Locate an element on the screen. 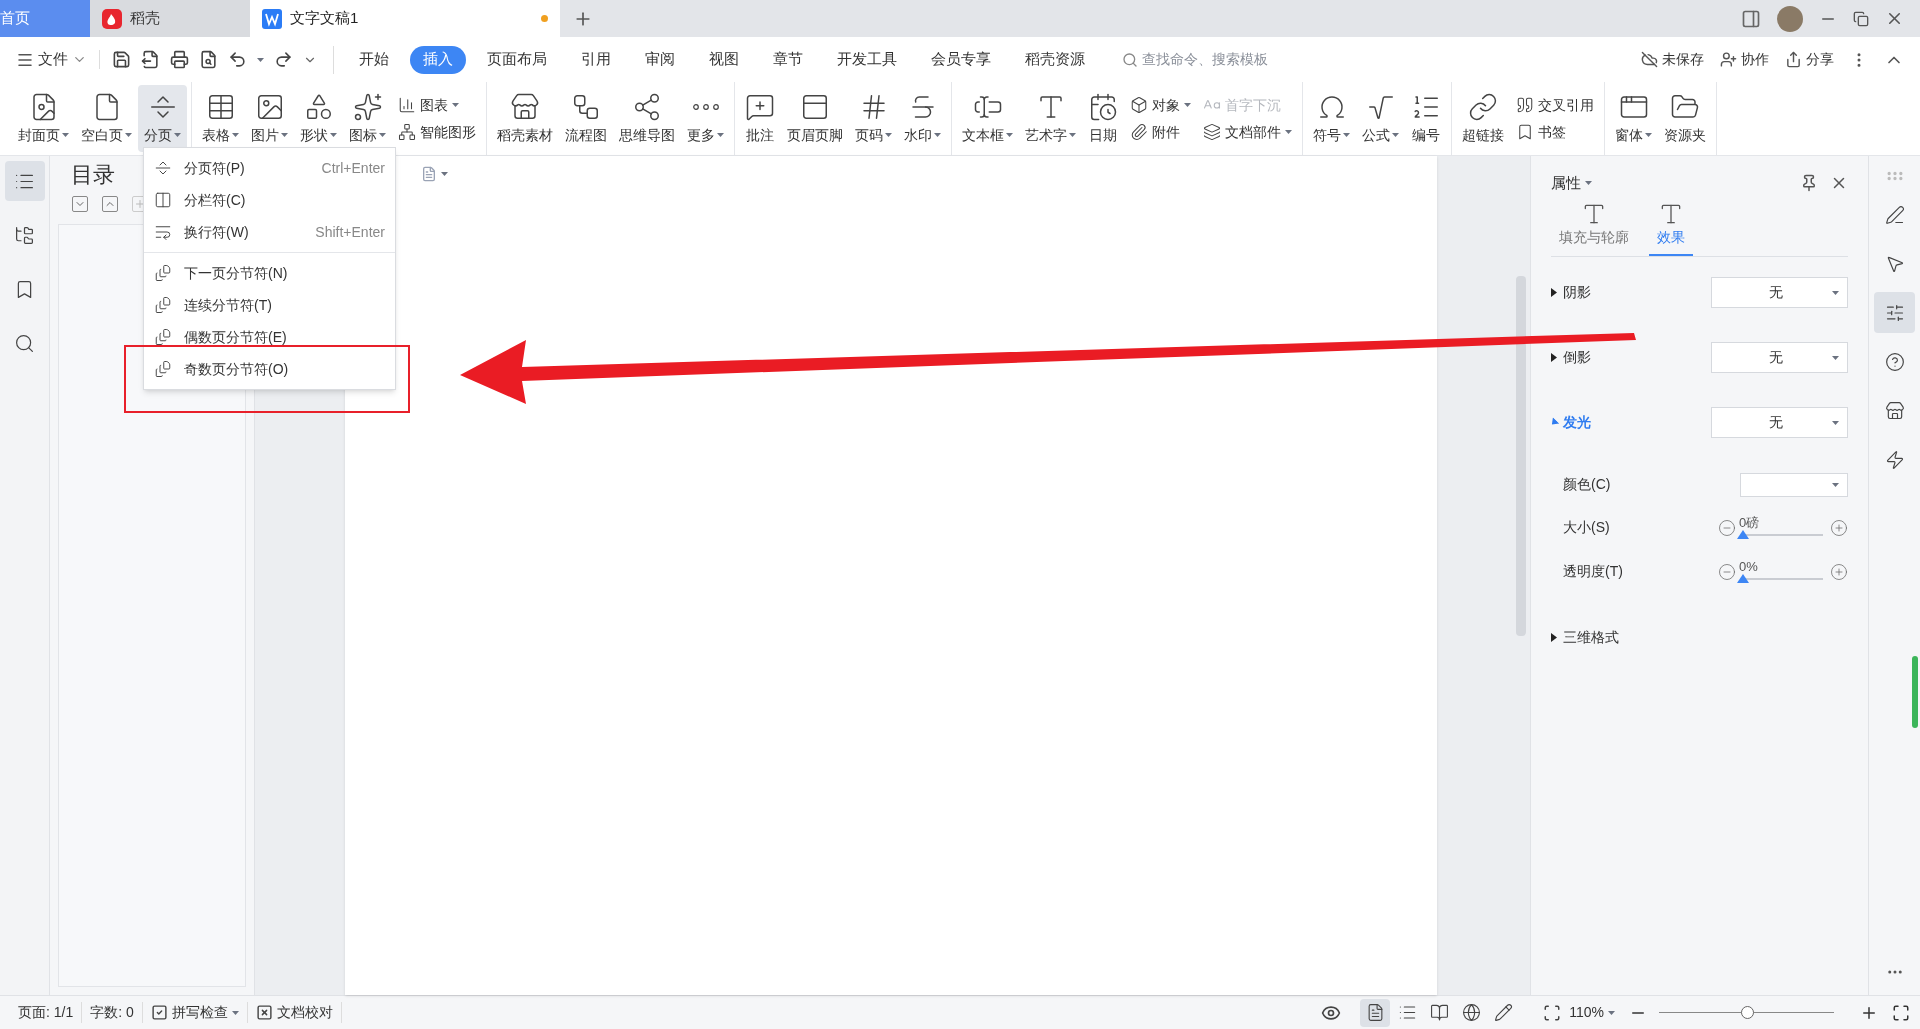 The width and height of the screenshot is (1920, 1029). menu-item: 换行符(W) Shift+Enter is located at coordinates (269, 232).